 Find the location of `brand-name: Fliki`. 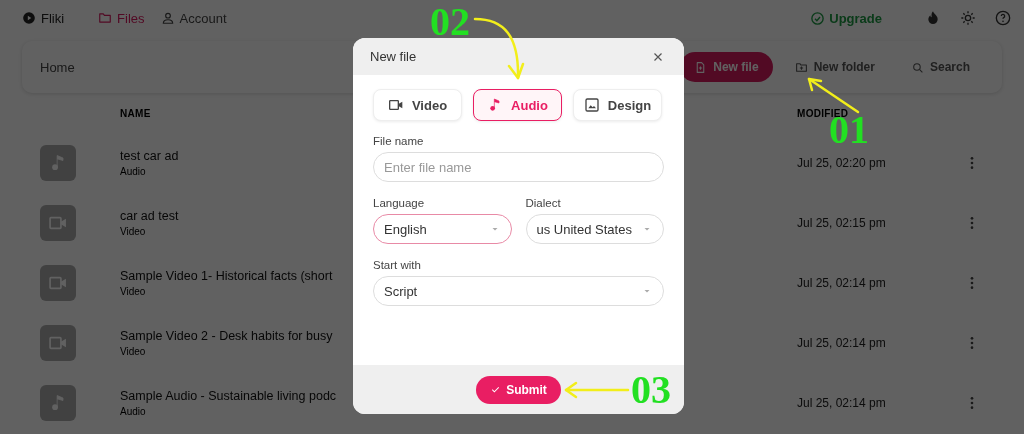

brand-name: Fliki is located at coordinates (53, 18).